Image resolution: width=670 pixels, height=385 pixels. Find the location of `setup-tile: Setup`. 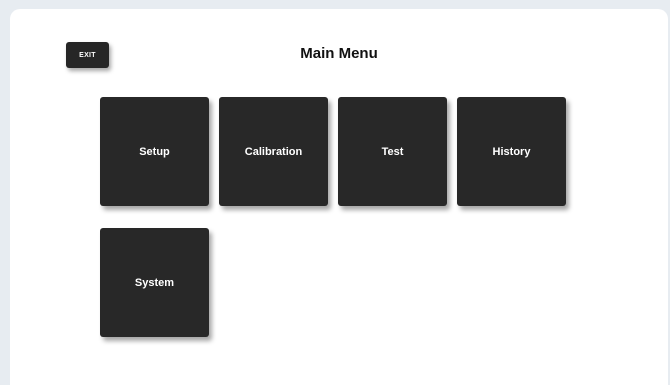

setup-tile: Setup is located at coordinates (154, 151).